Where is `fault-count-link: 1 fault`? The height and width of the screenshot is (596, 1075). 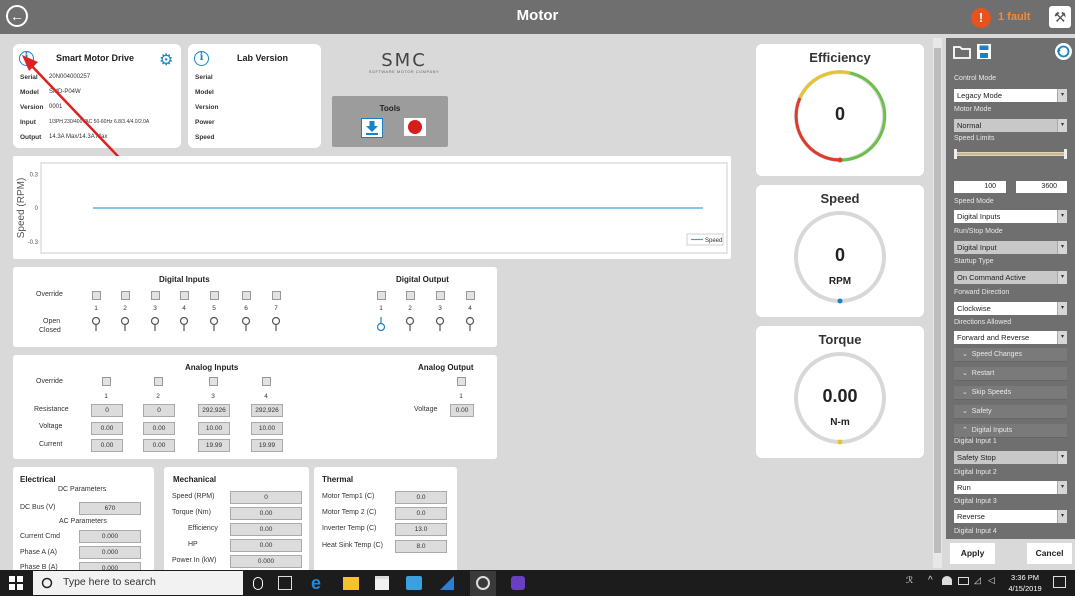 fault-count-link: 1 fault is located at coordinates (1014, 17).